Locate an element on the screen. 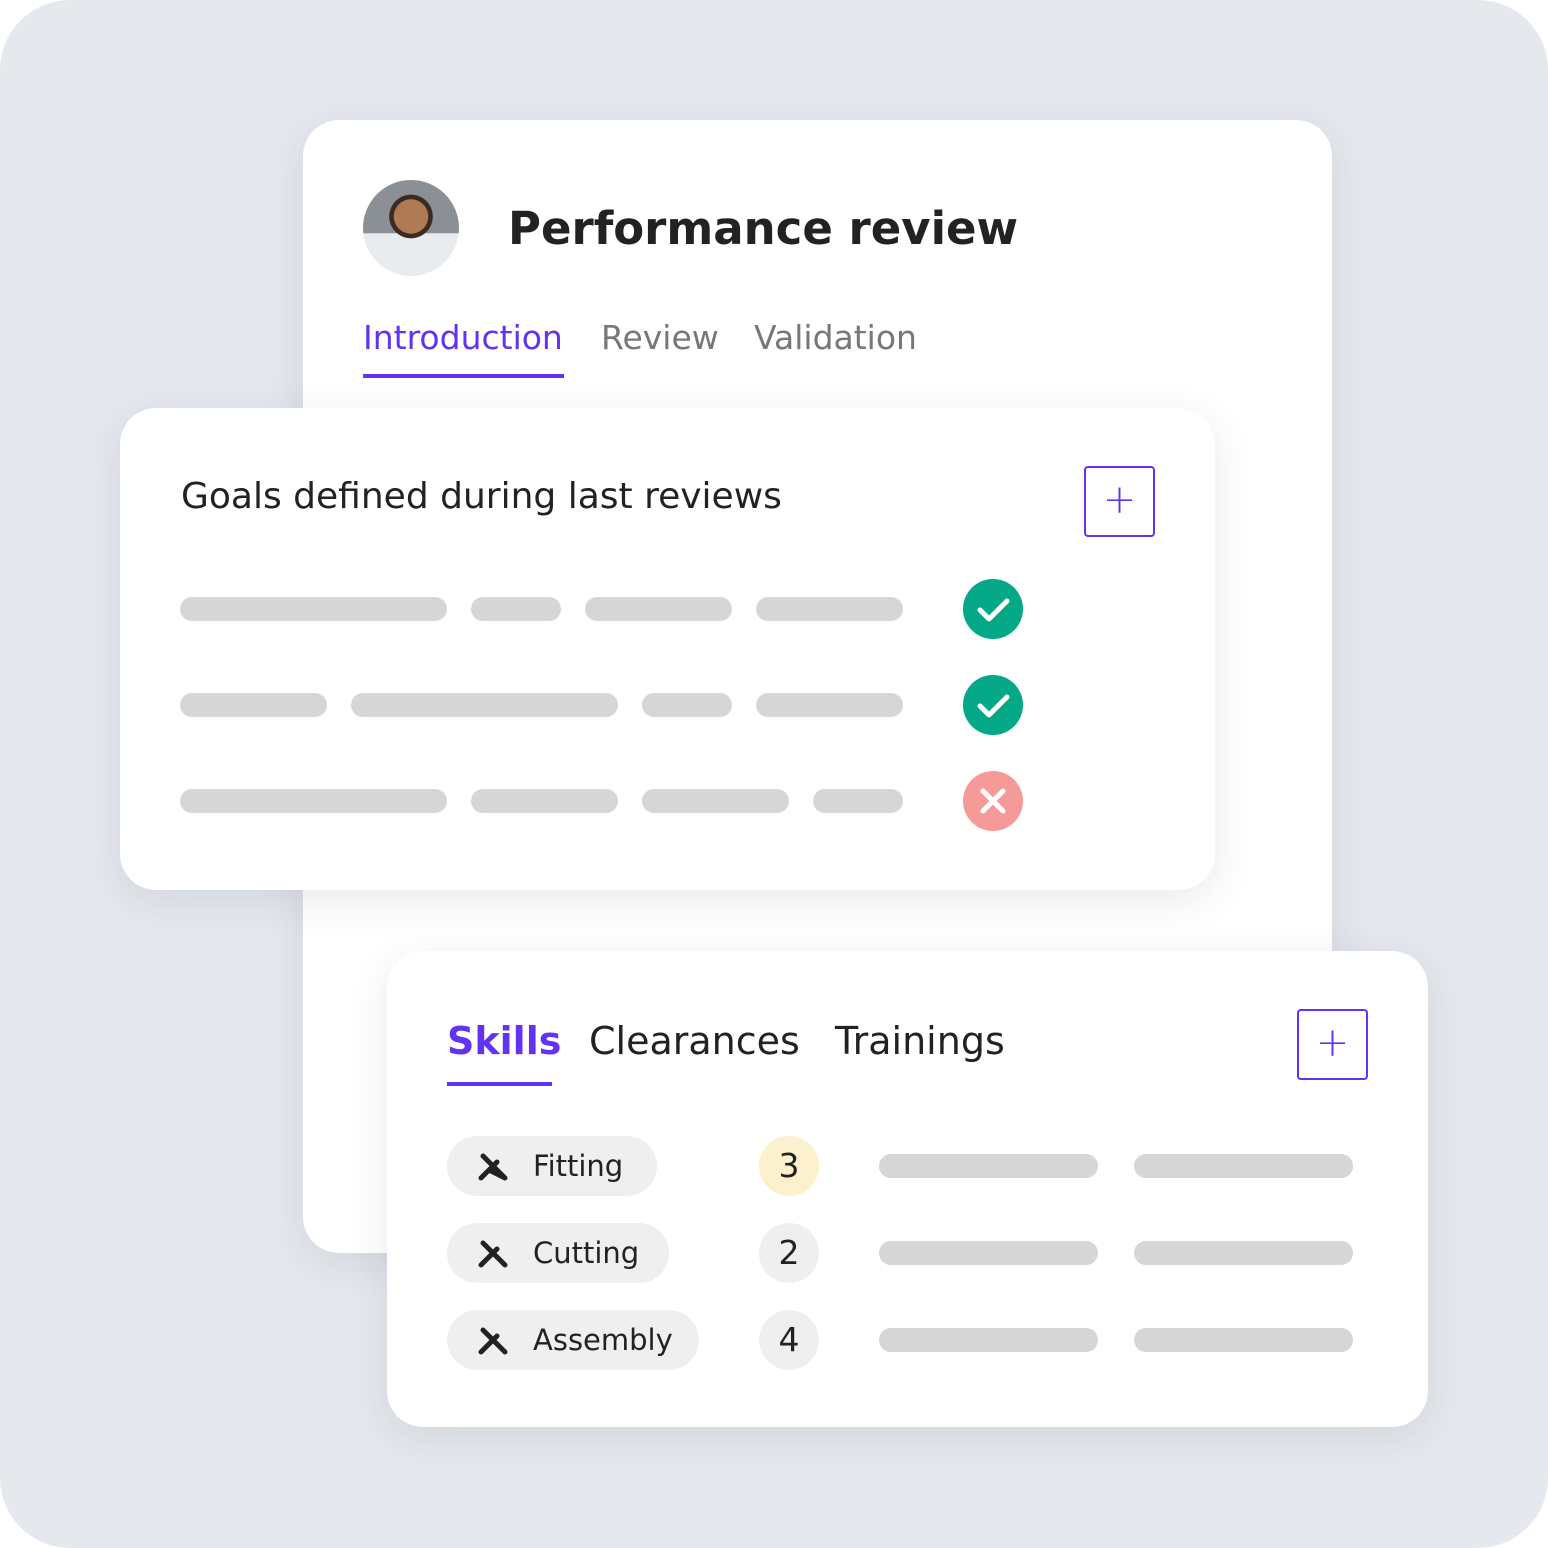  tab-trainings: Trainings is located at coordinates (920, 1041).